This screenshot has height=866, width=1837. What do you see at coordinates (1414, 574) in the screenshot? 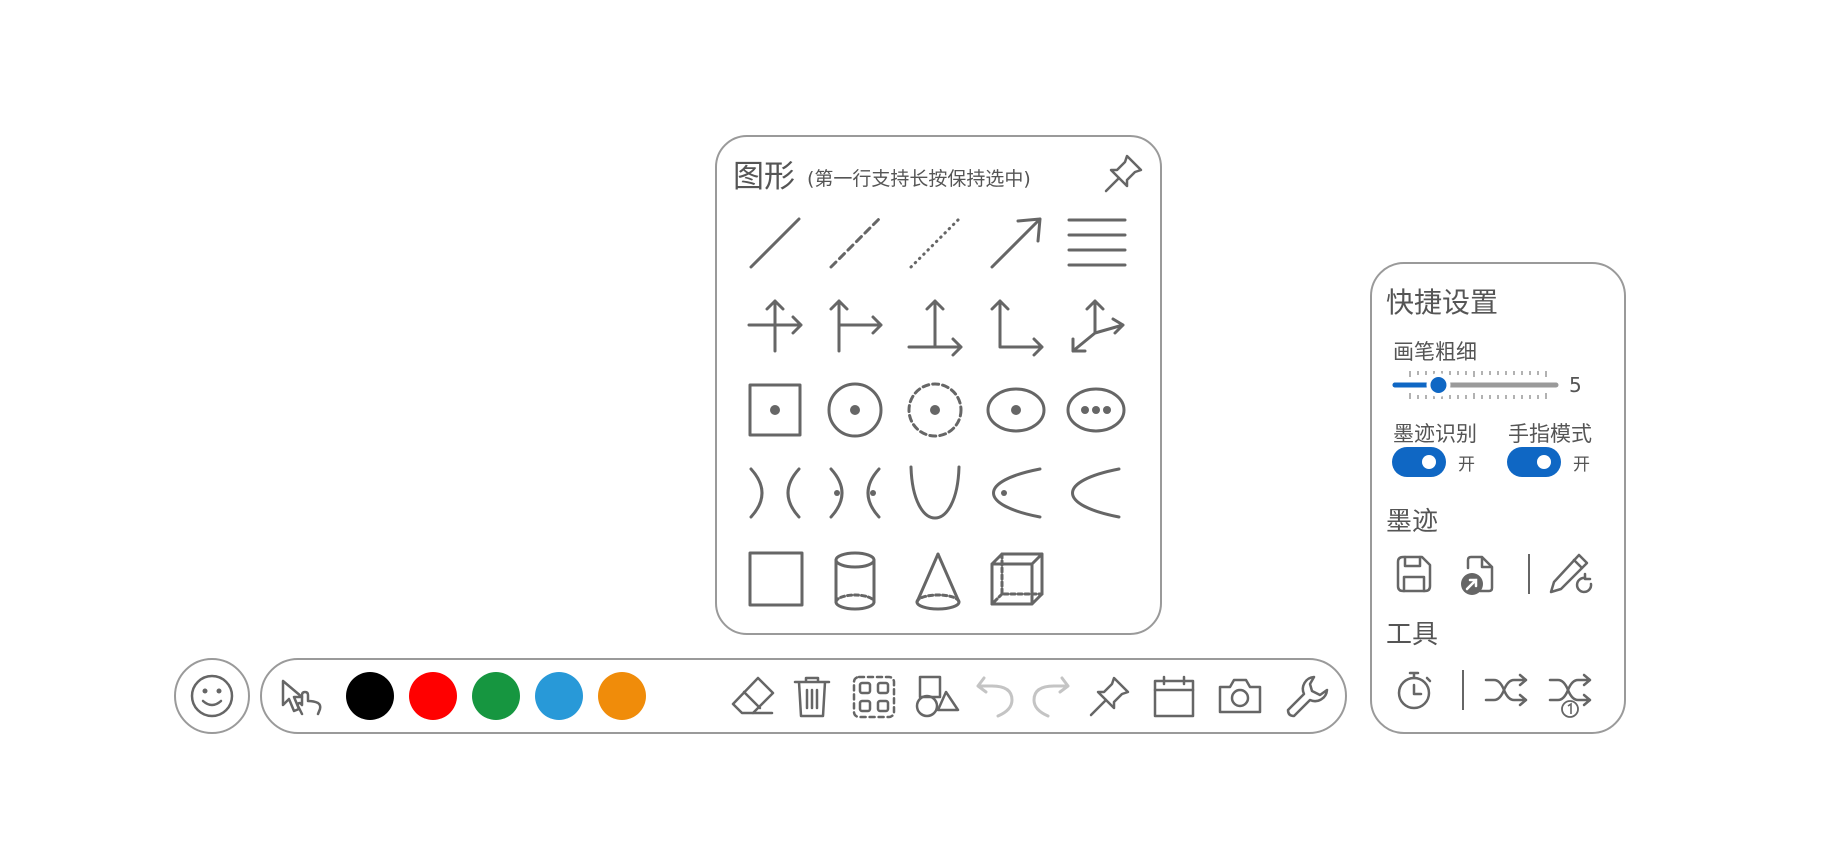
I see `save-icon` at bounding box center [1414, 574].